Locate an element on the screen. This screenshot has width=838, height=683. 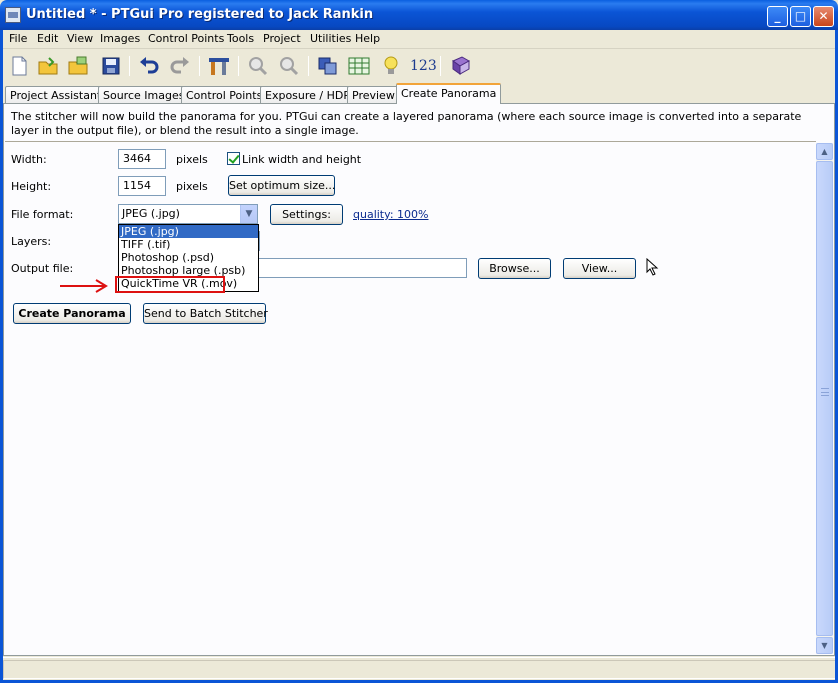
file-format-value: JPEG (.jpg) is located at coordinates (151, 213).